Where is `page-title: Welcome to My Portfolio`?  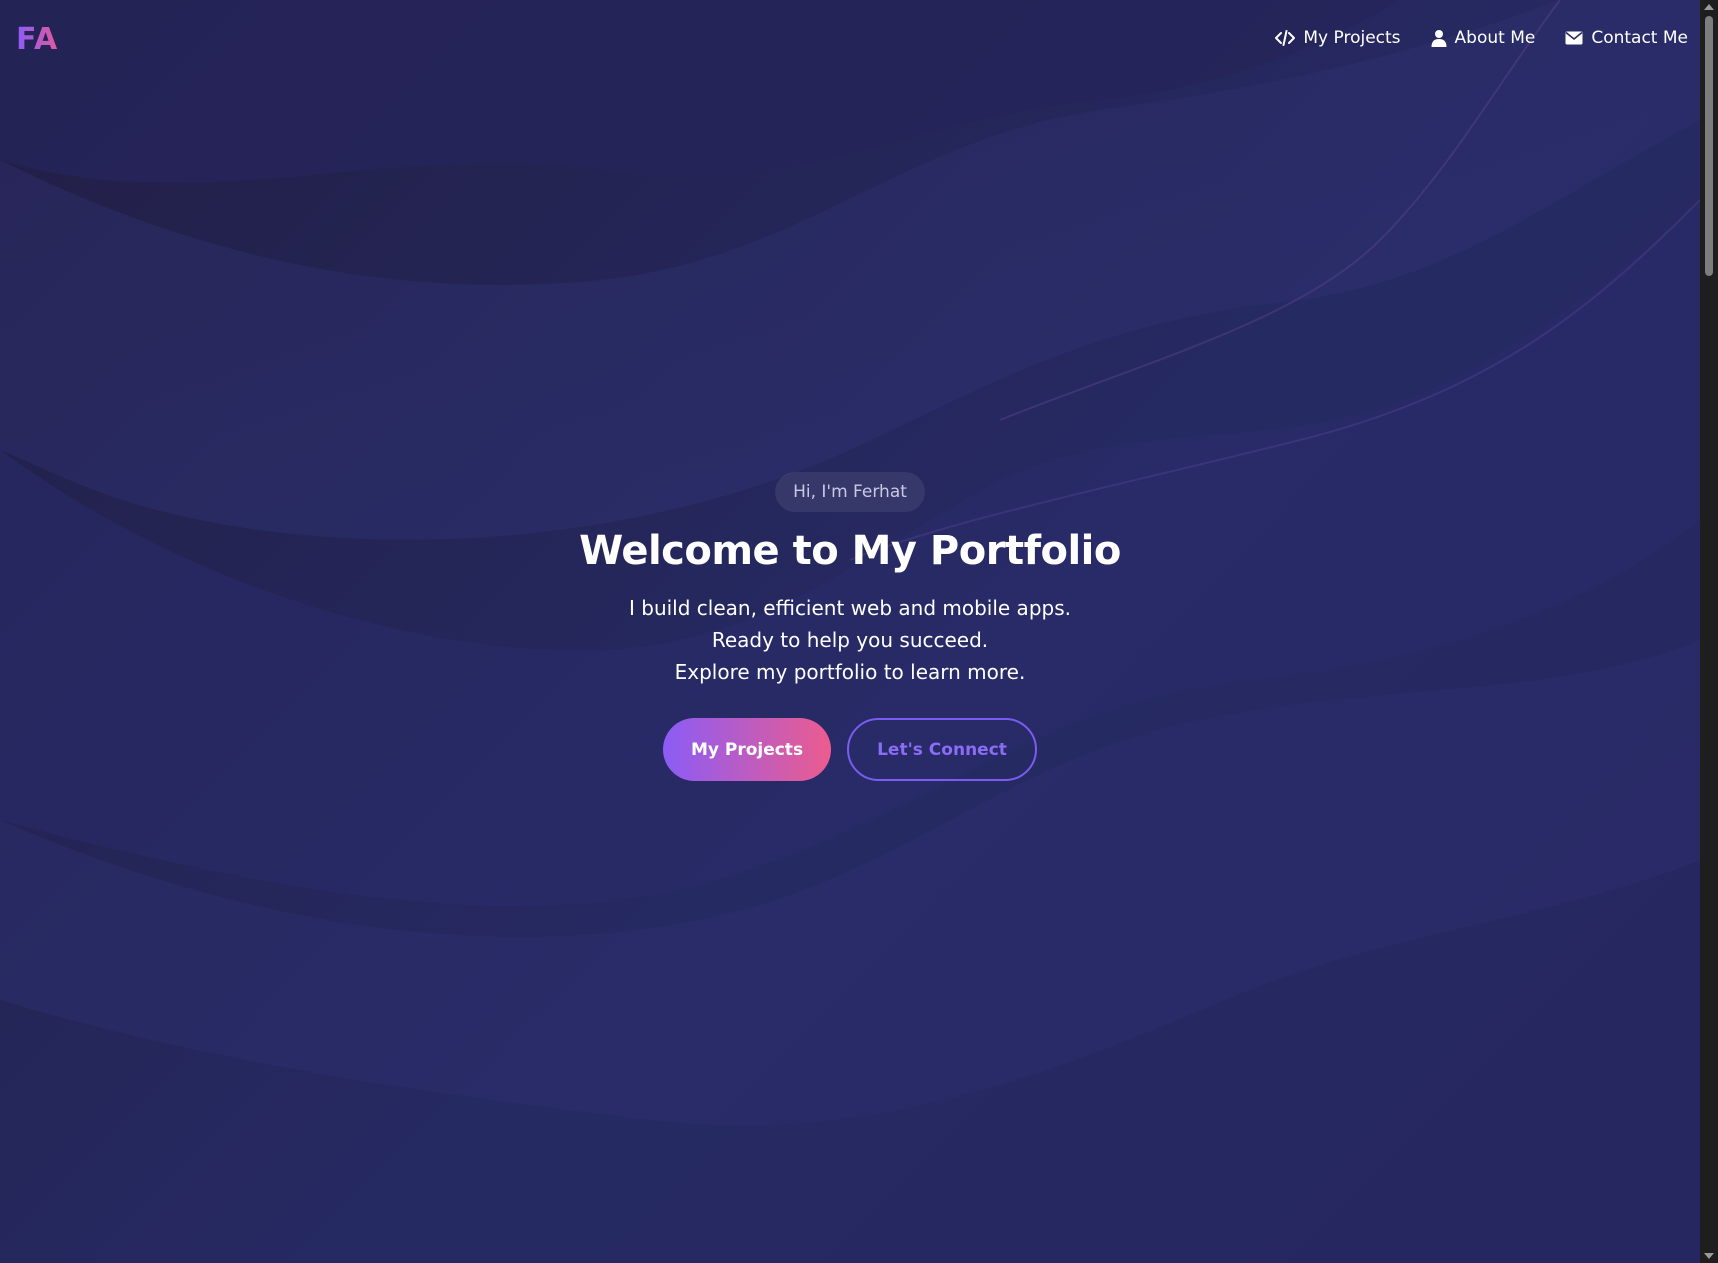 page-title: Welcome to My Portfolio is located at coordinates (850, 551).